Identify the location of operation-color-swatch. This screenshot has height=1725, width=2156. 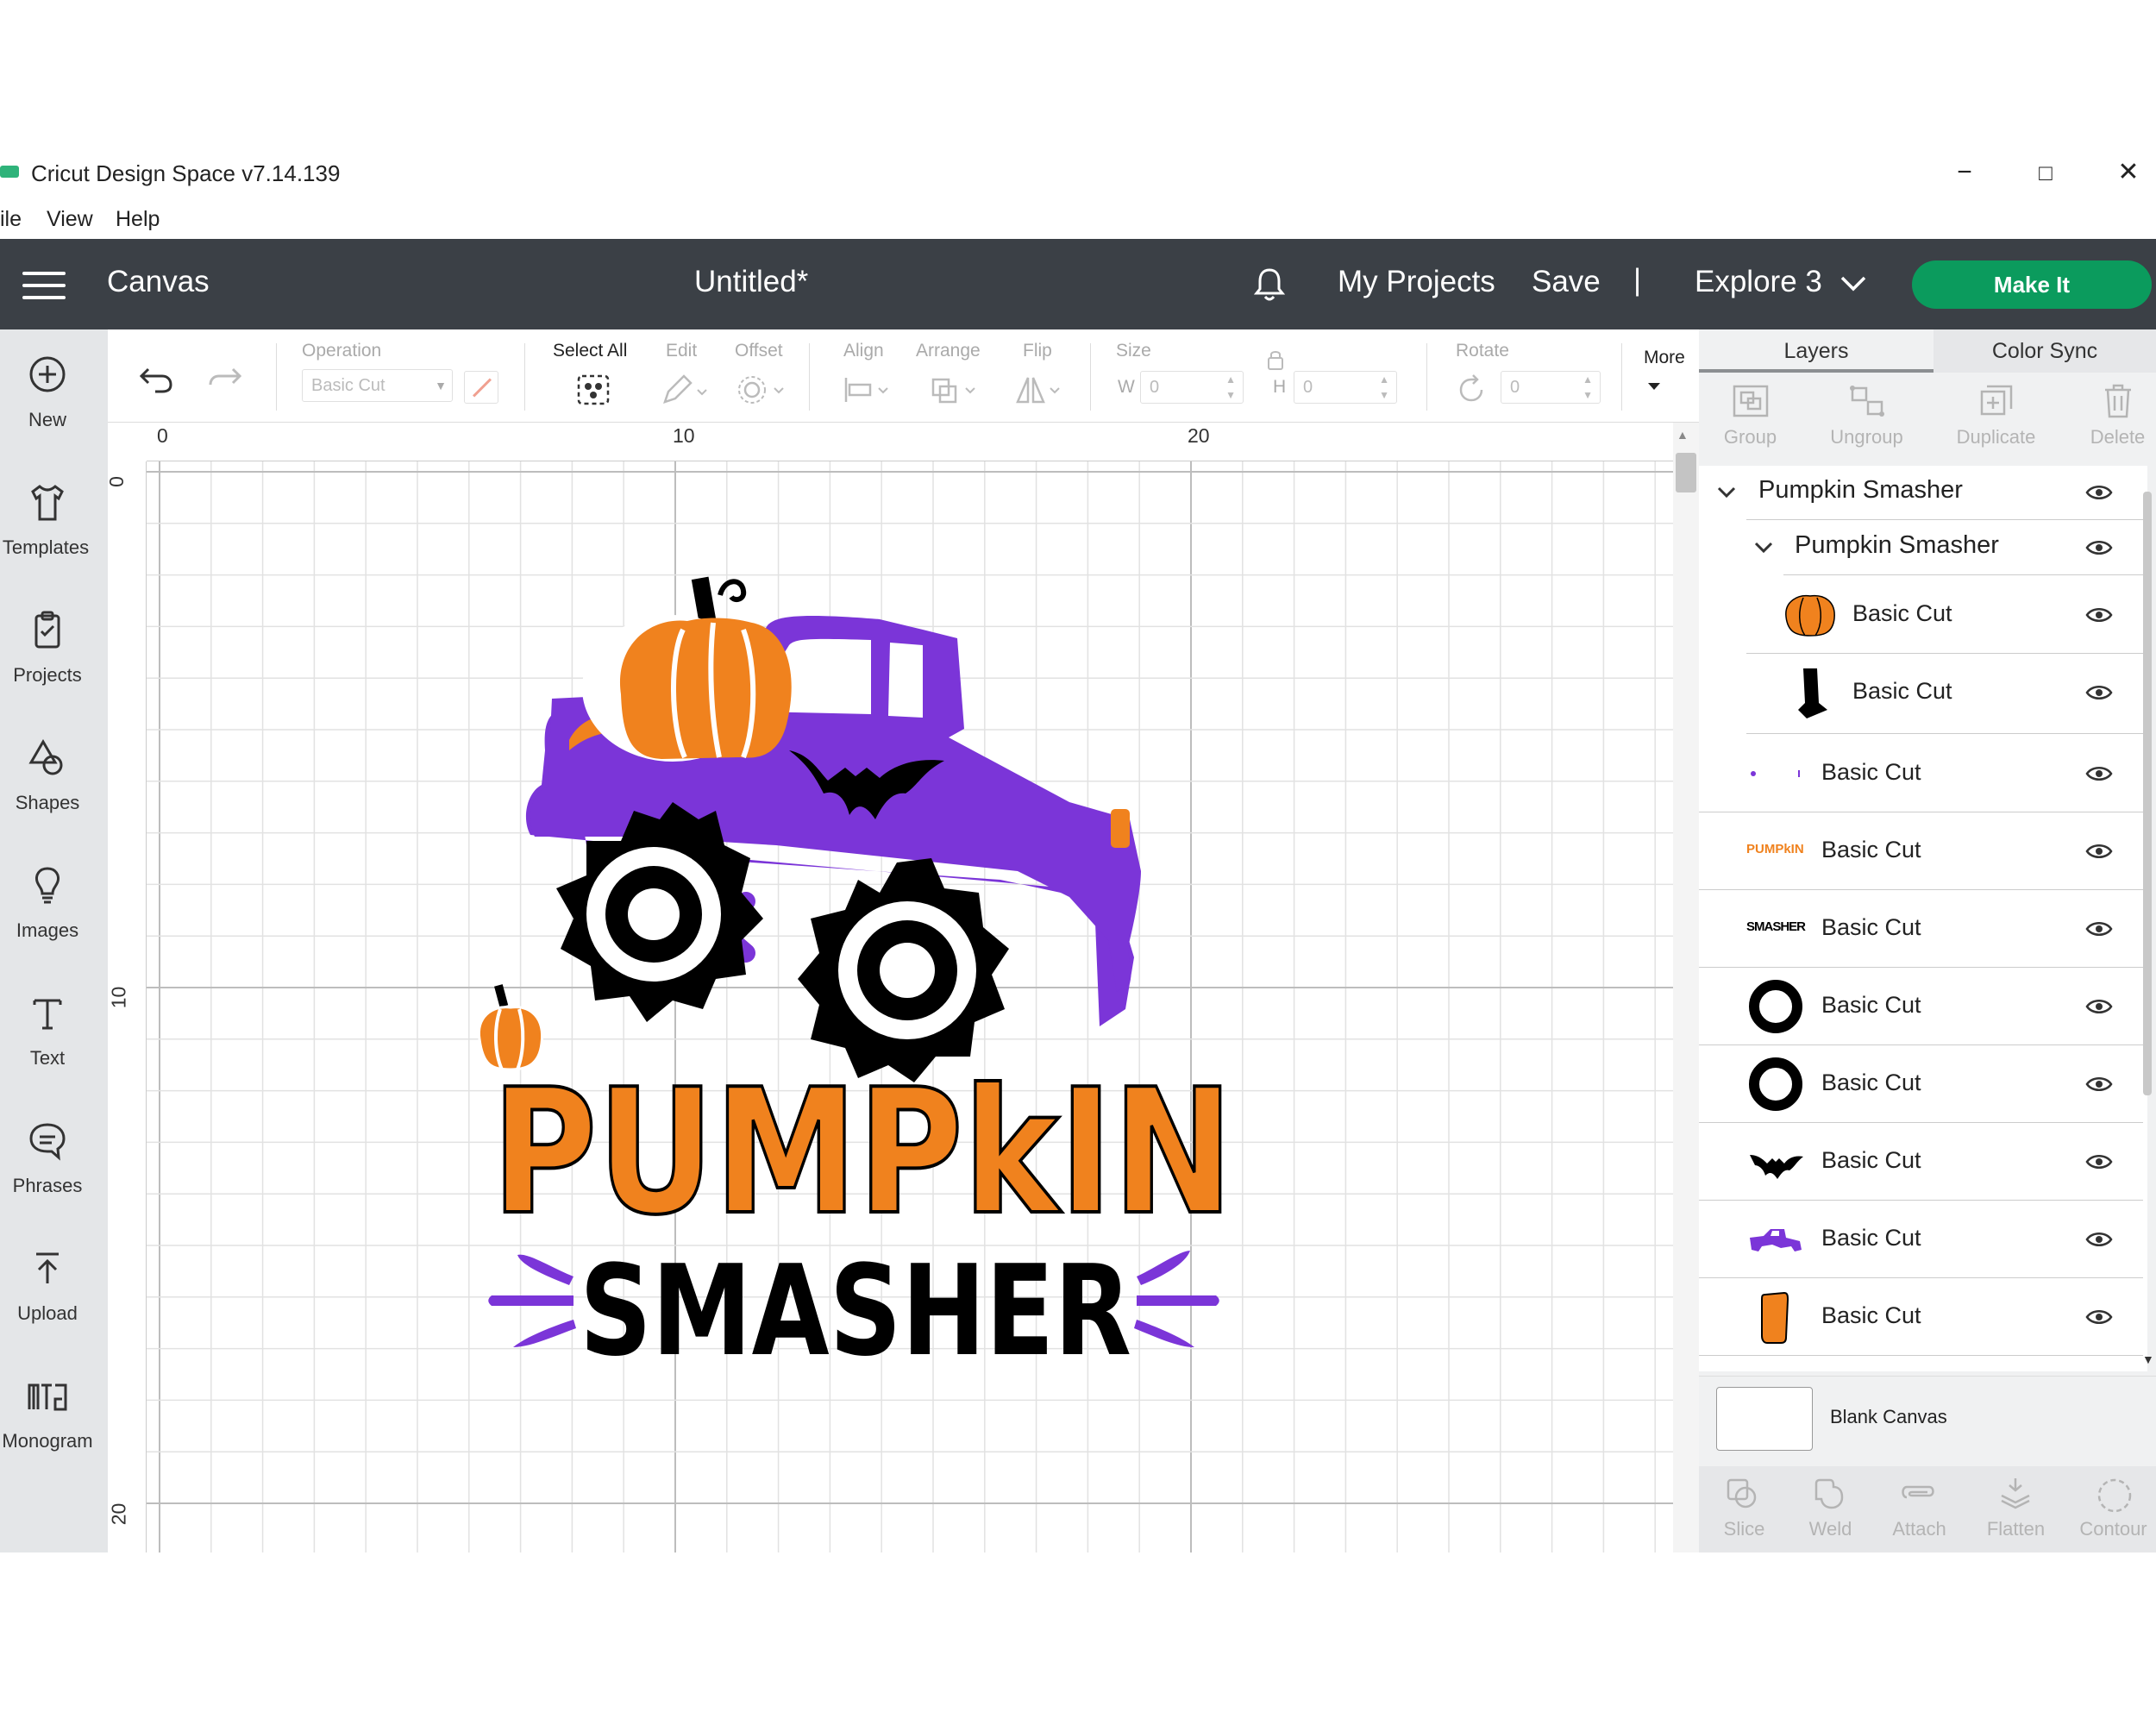
(481, 388).